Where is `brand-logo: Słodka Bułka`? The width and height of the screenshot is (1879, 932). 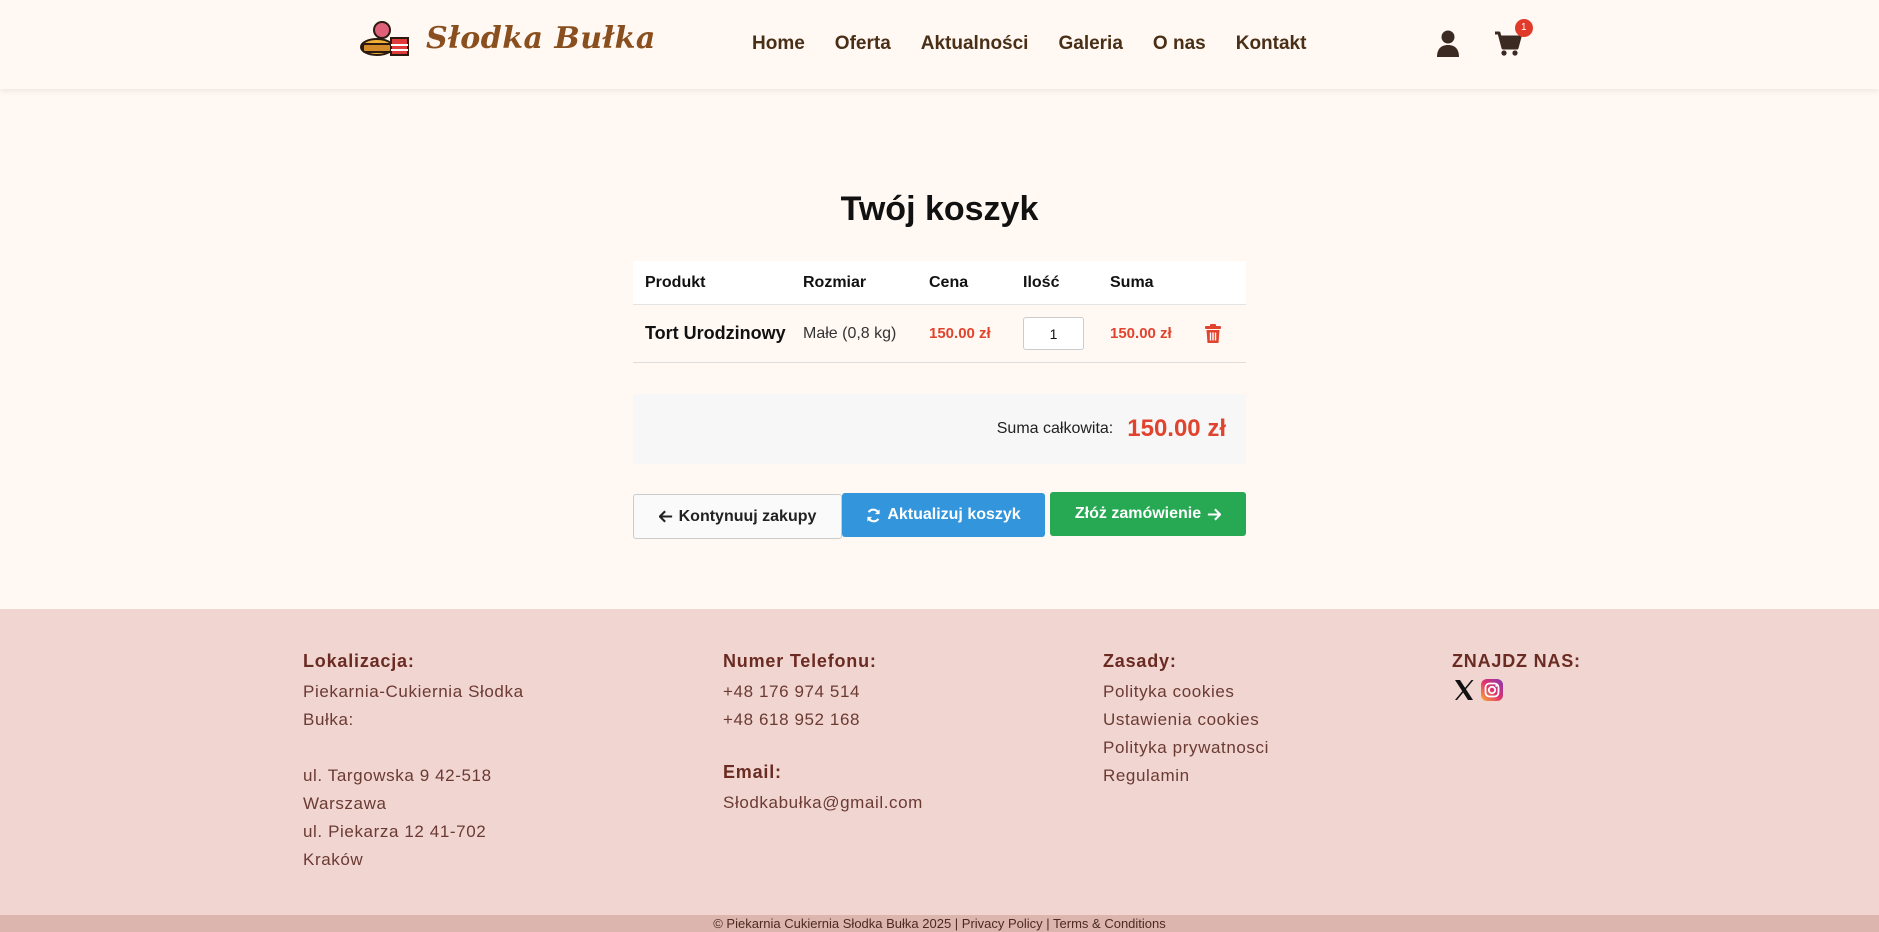
brand-logo: Słodka Bułka is located at coordinates (508, 38).